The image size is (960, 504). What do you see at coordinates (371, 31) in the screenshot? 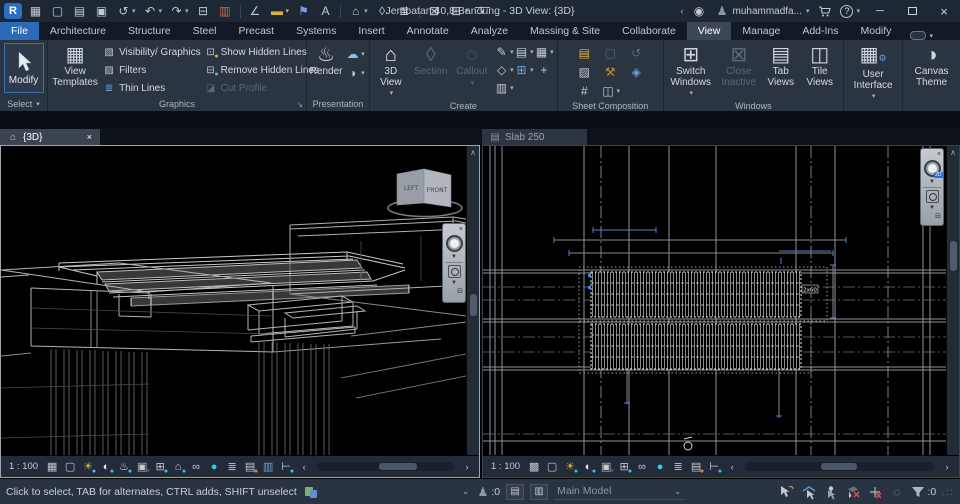
I see `tab-insert: Insert` at bounding box center [371, 31].